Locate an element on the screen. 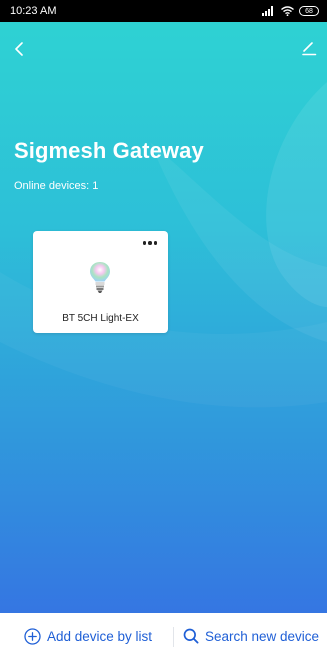 This screenshot has height=661, width=327. battery-icon: 68 is located at coordinates (309, 11).